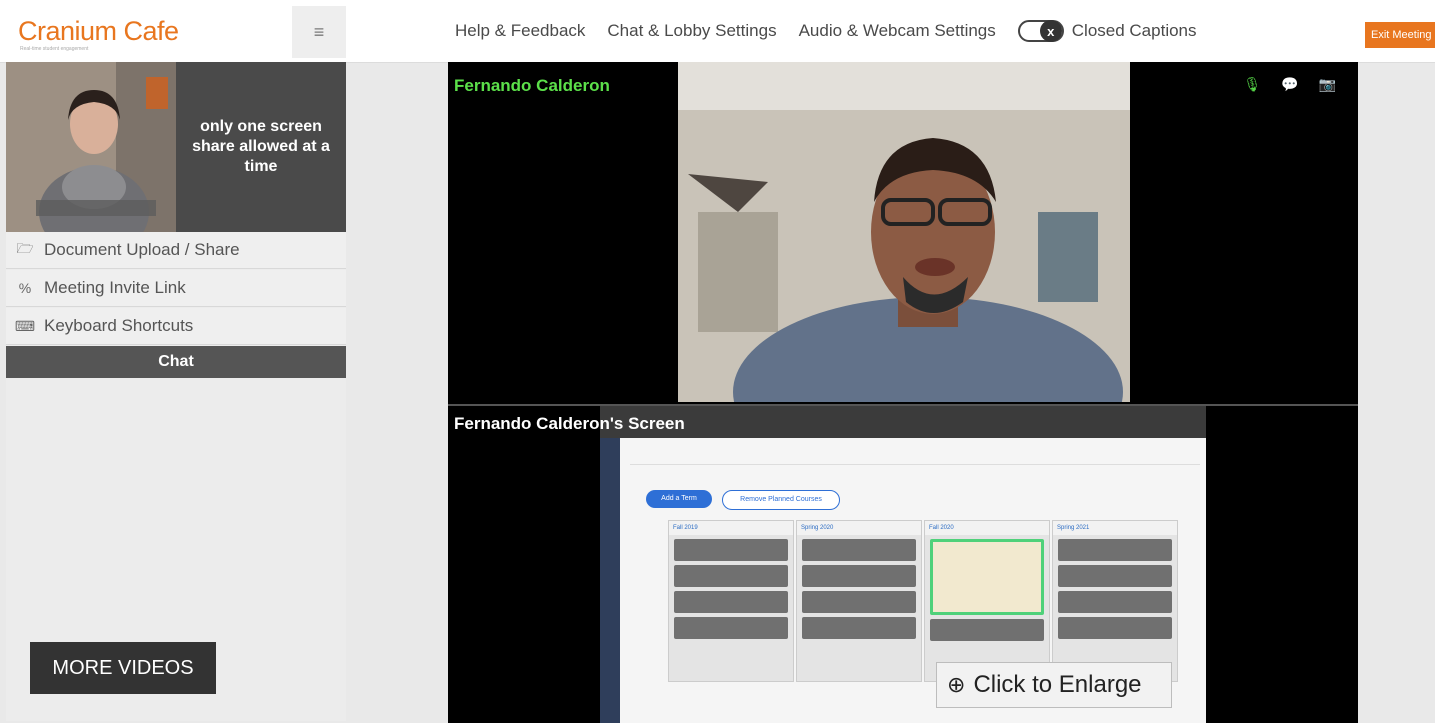 This screenshot has width=1435, height=723. What do you see at coordinates (532, 85) in the screenshot?
I see `participant-name: Fernando Calderon` at bounding box center [532, 85].